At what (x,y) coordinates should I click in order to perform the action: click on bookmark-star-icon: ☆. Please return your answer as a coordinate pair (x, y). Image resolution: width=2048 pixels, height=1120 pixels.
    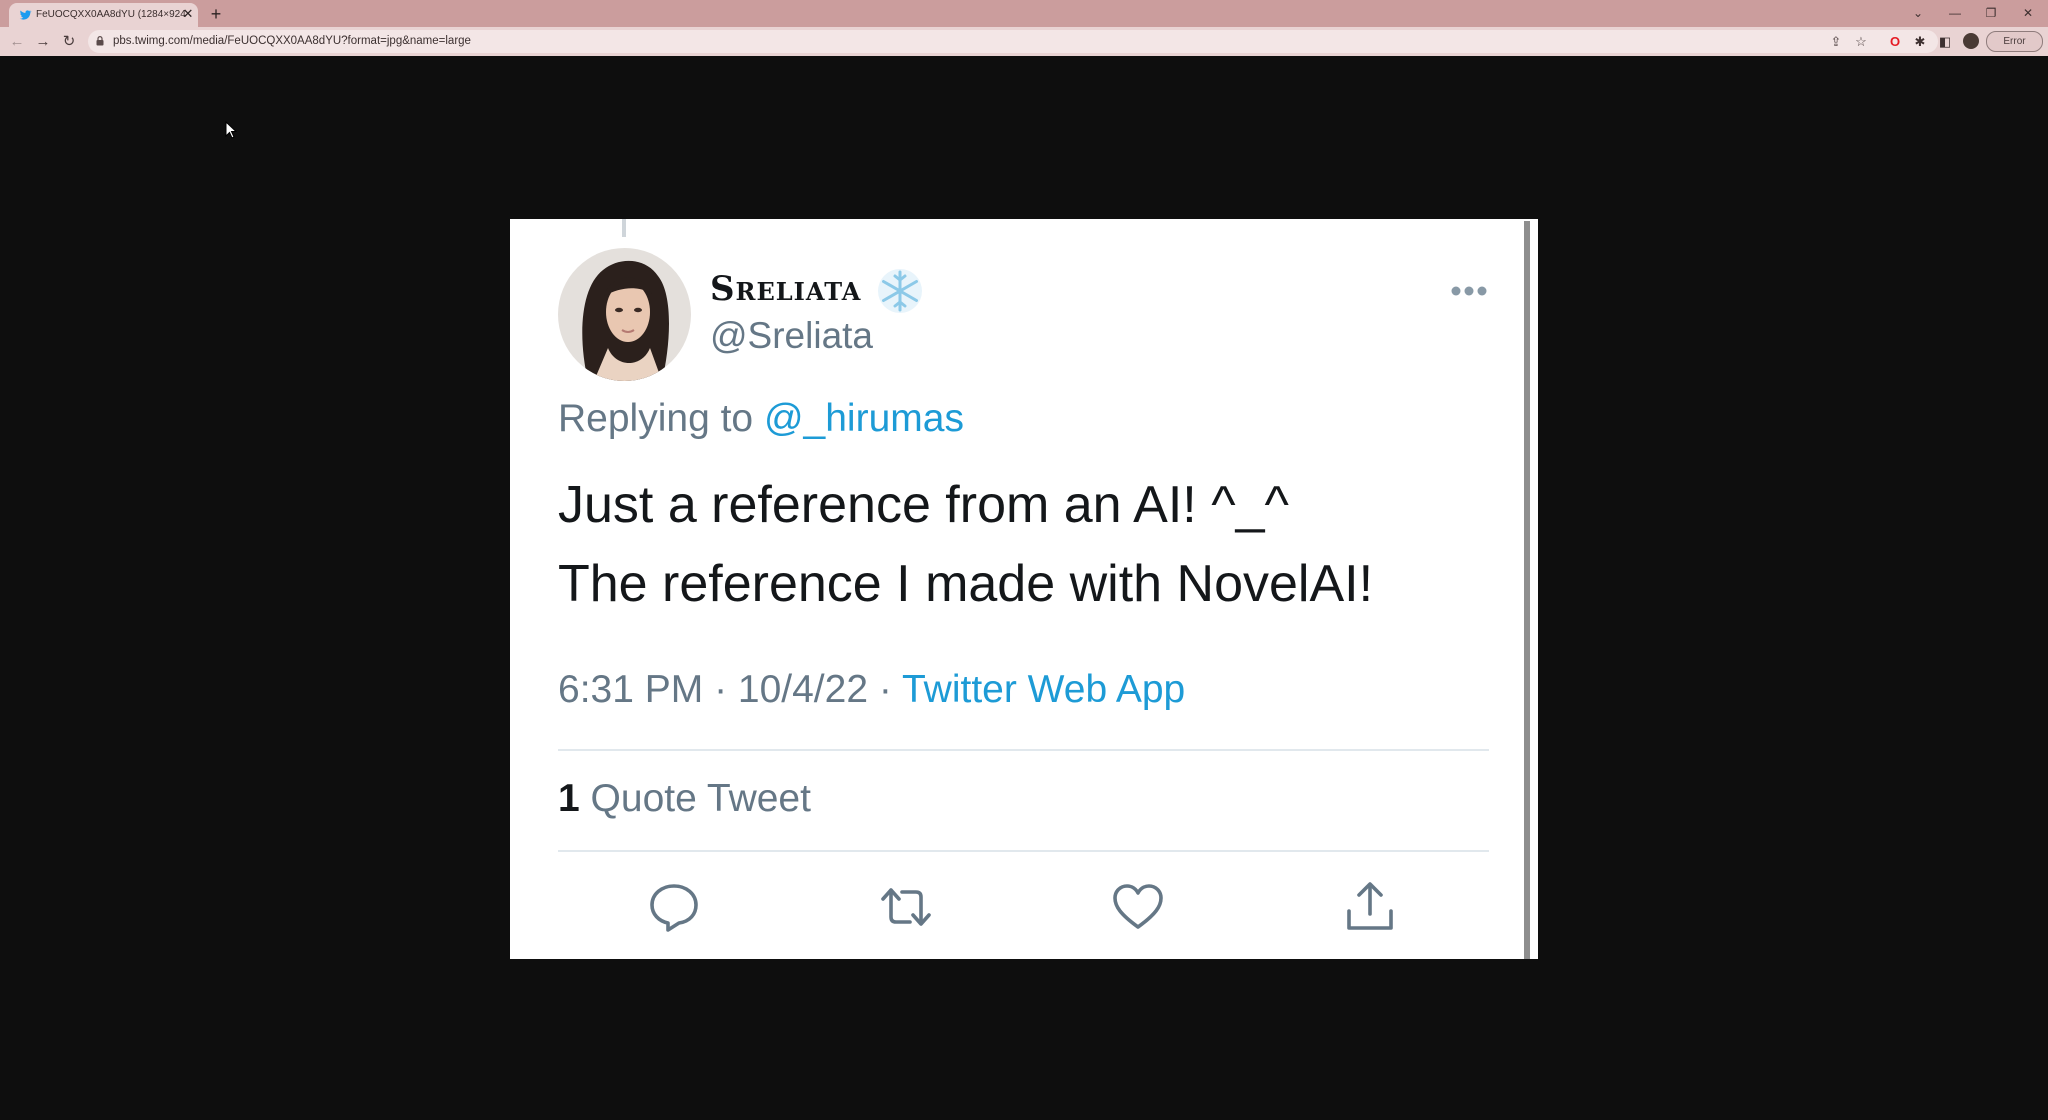
    Looking at the image, I should click on (1861, 42).